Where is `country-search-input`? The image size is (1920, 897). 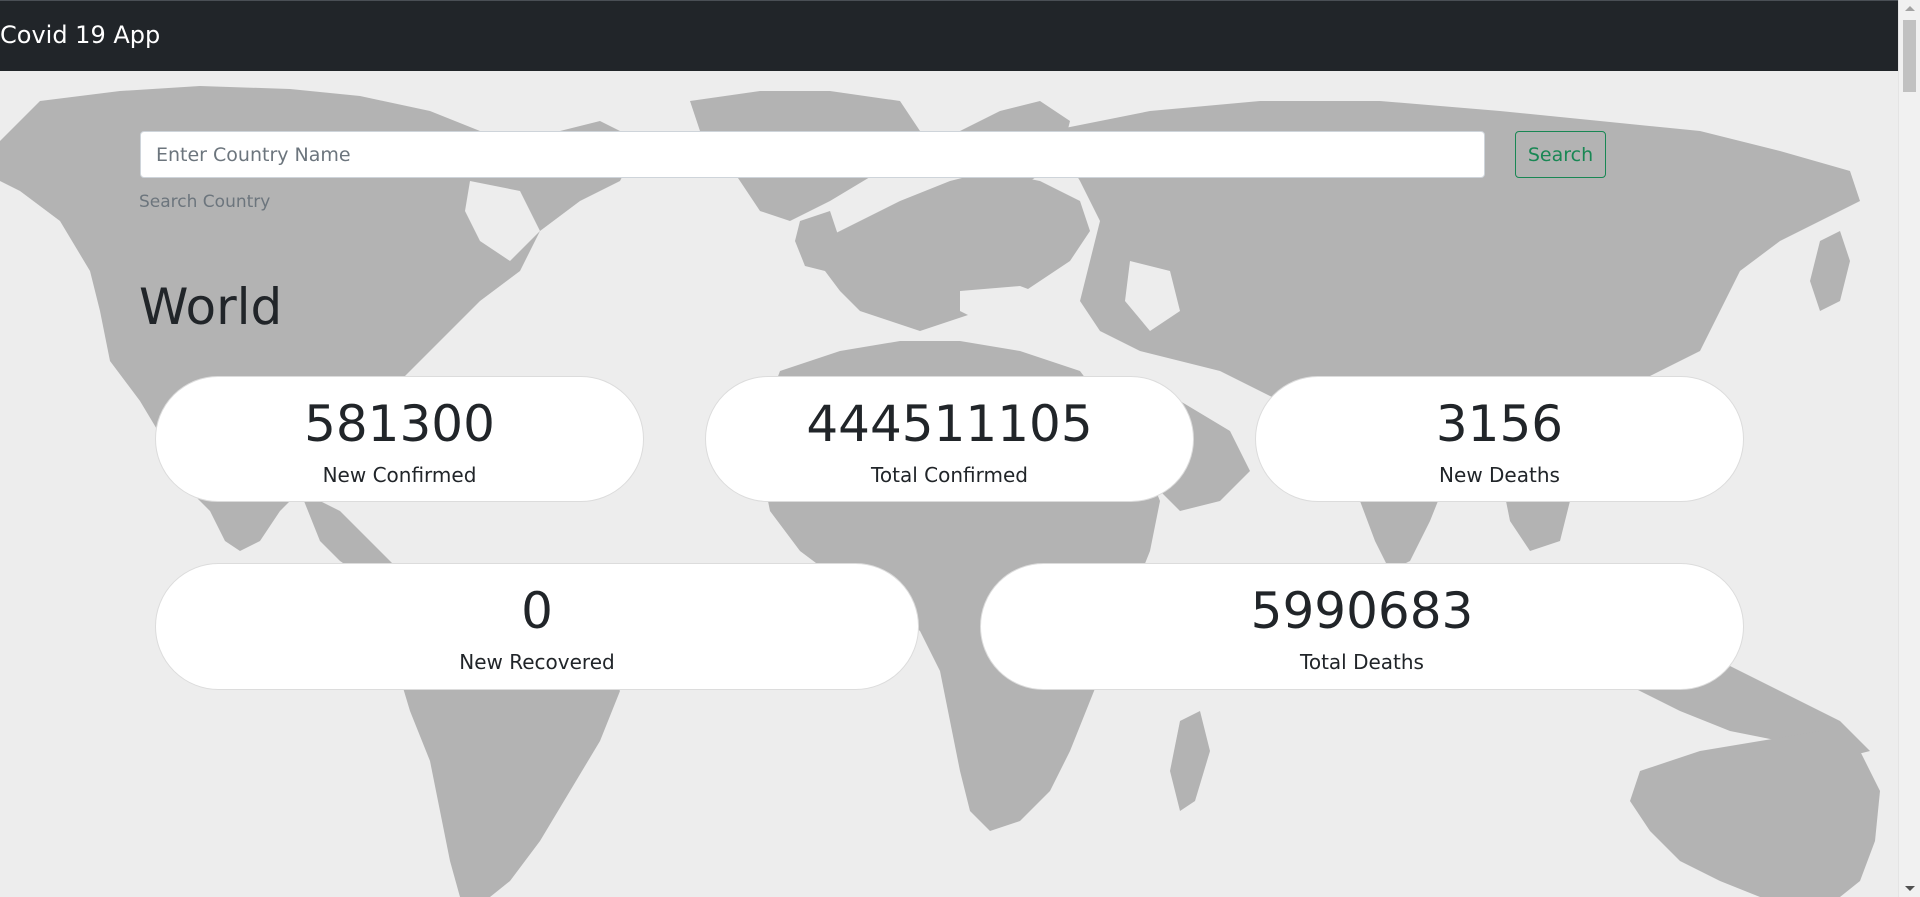 country-search-input is located at coordinates (812, 154).